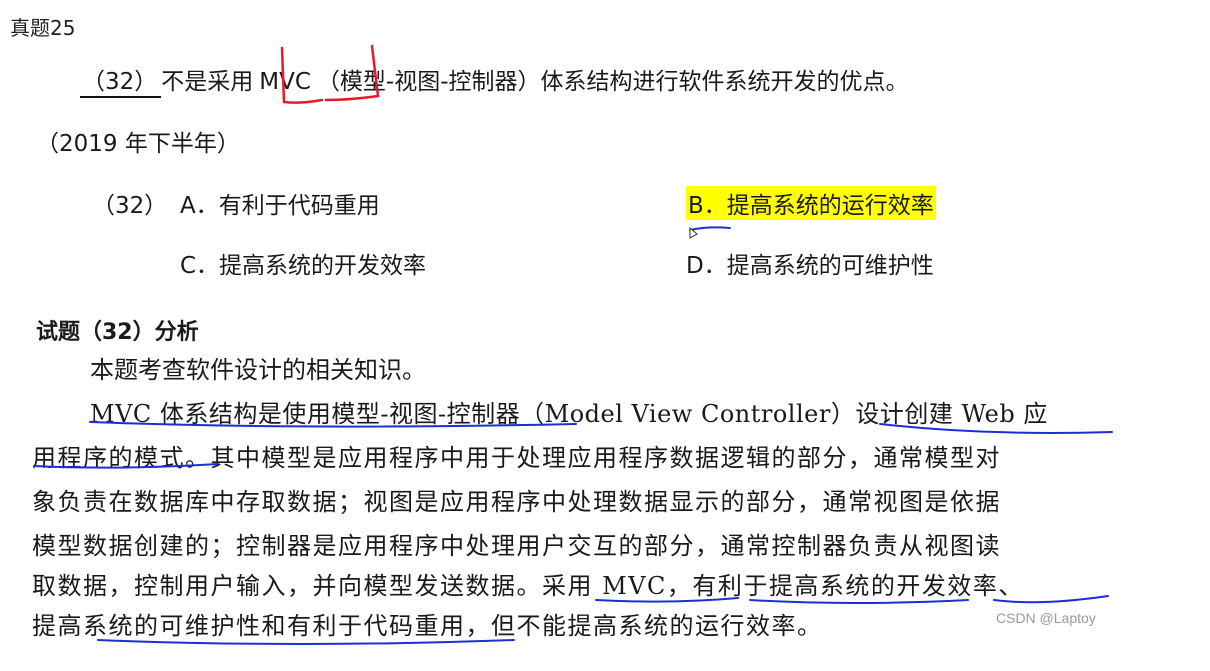 This screenshot has height=671, width=1210. What do you see at coordinates (280, 206) in the screenshot?
I see `option-a: A．有利于代码重用` at bounding box center [280, 206].